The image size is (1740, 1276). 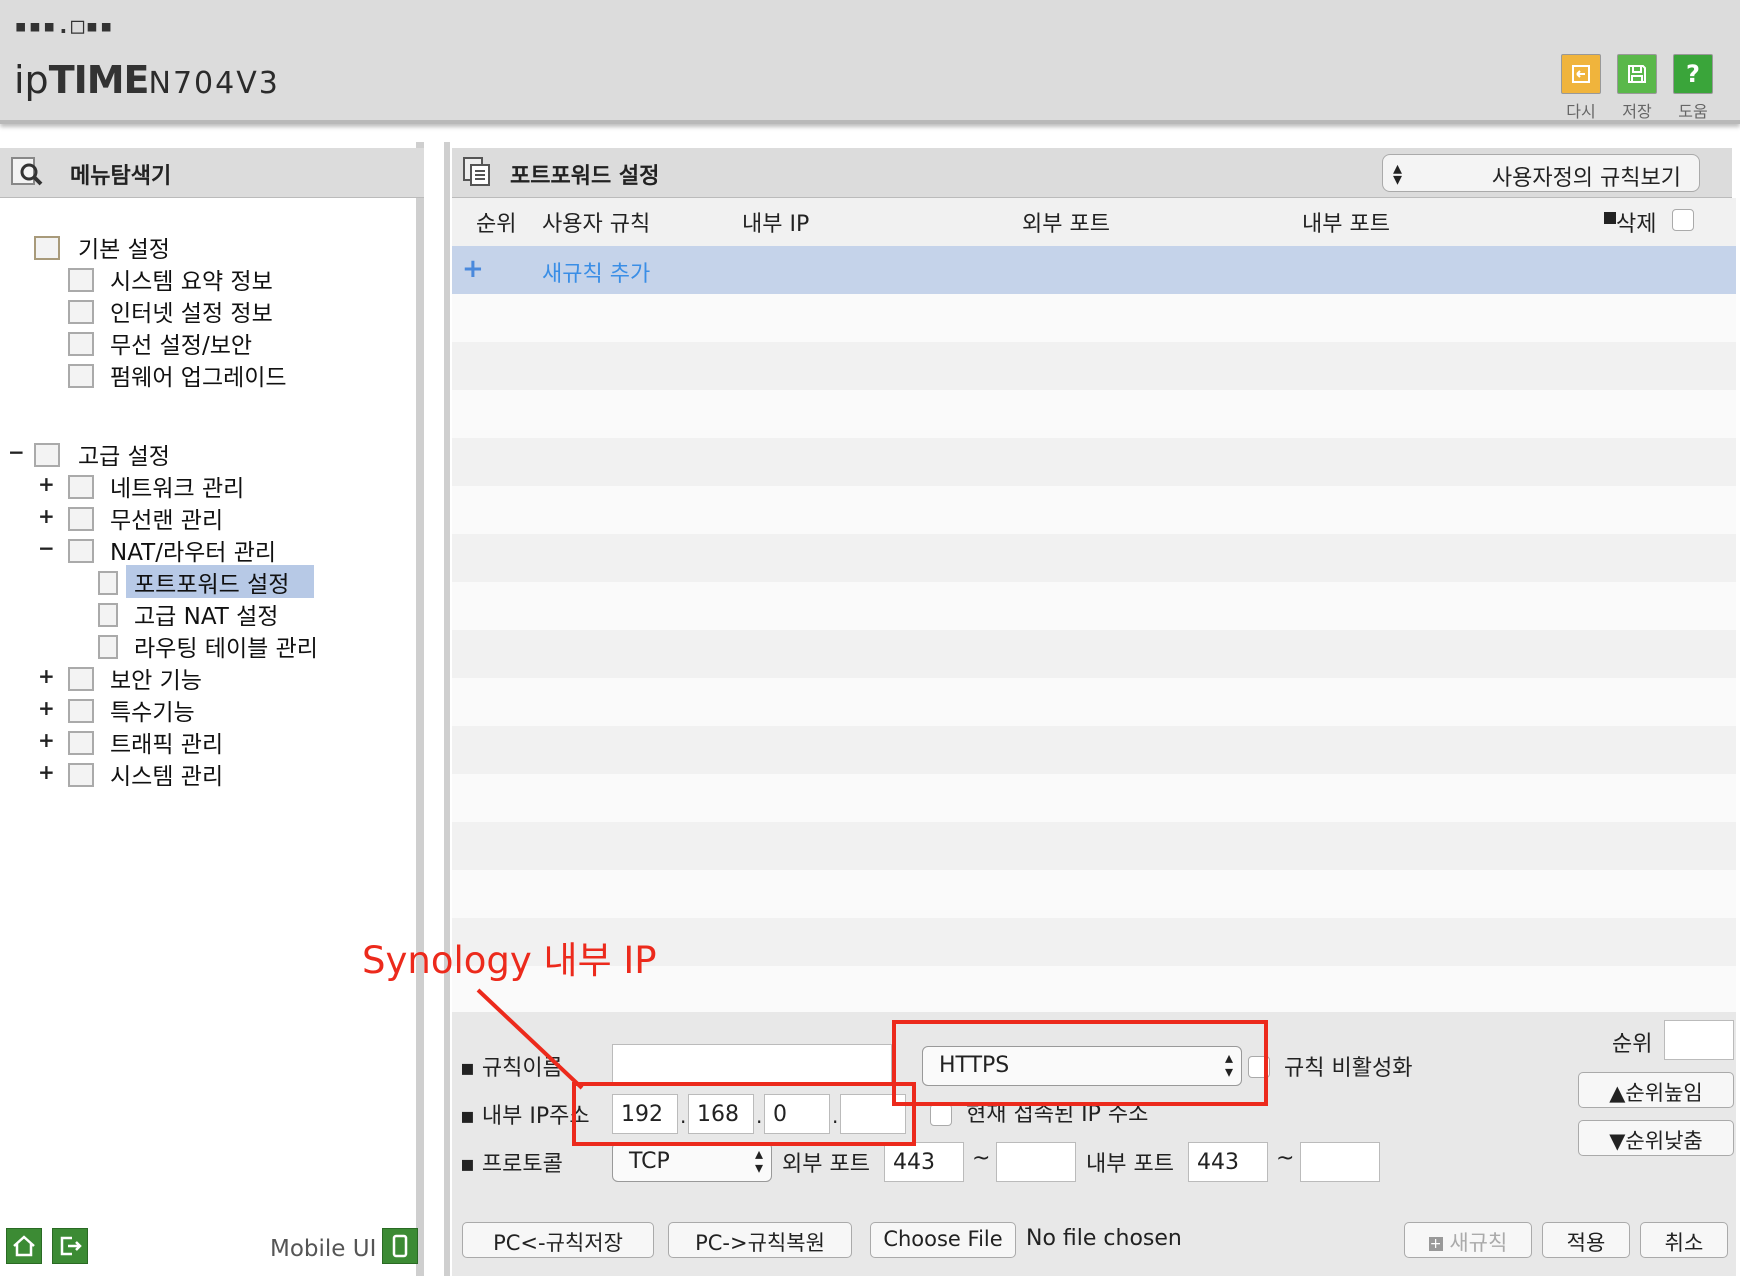 What do you see at coordinates (198, 375) in the screenshot?
I see `tree-firmware-upgrade: 펌웨어 업그레이드` at bounding box center [198, 375].